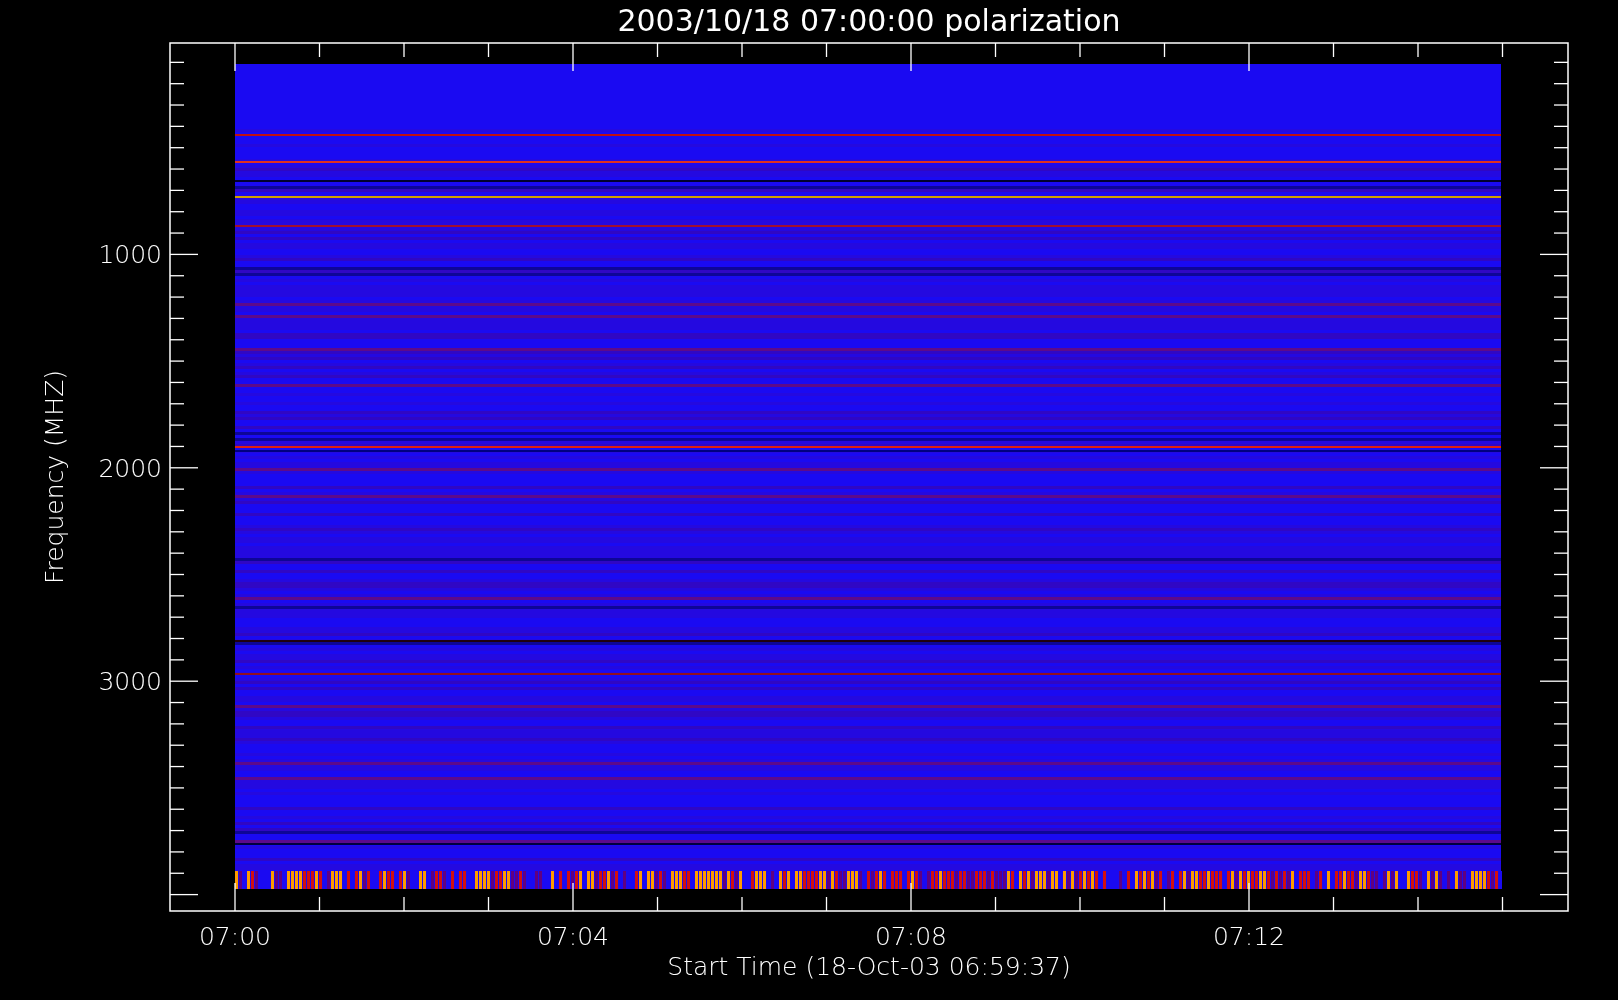  I want to click on x-tick-label: 07:04, so click(573, 936).